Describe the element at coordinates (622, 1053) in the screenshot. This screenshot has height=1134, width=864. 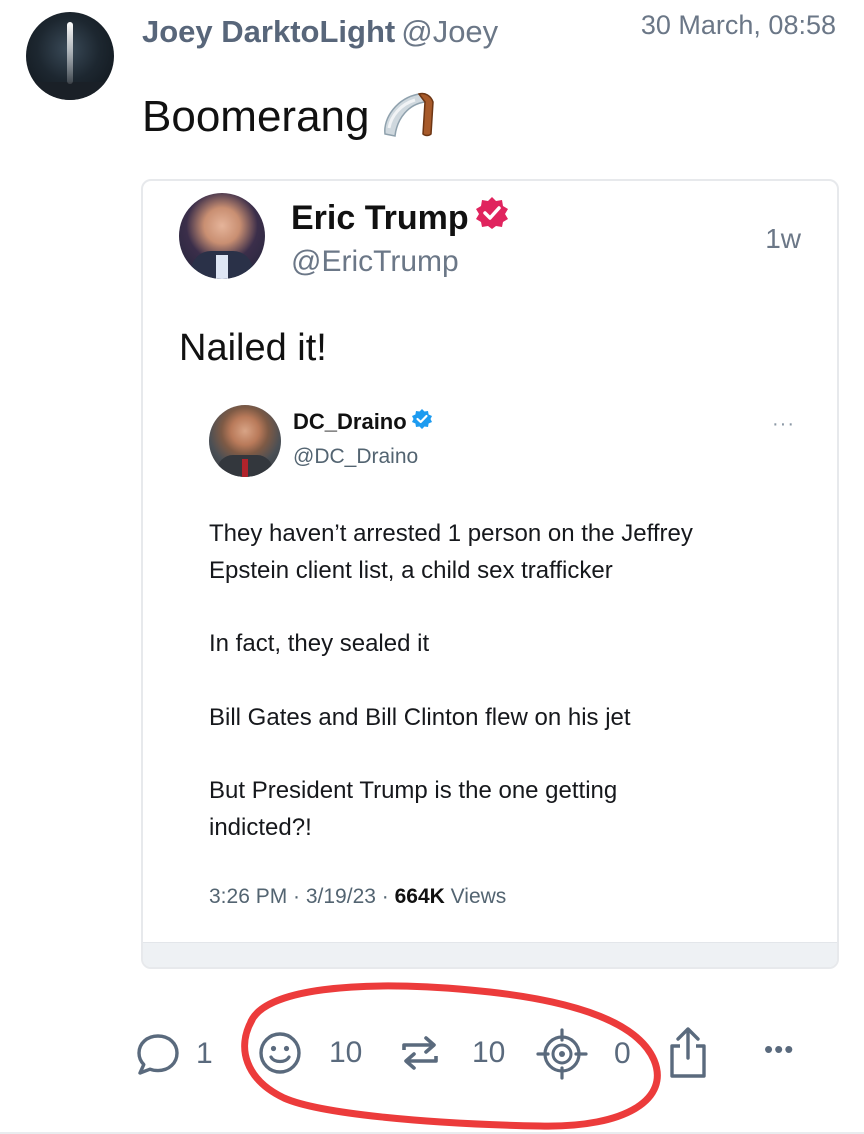
I see `quote-count: 0` at that location.